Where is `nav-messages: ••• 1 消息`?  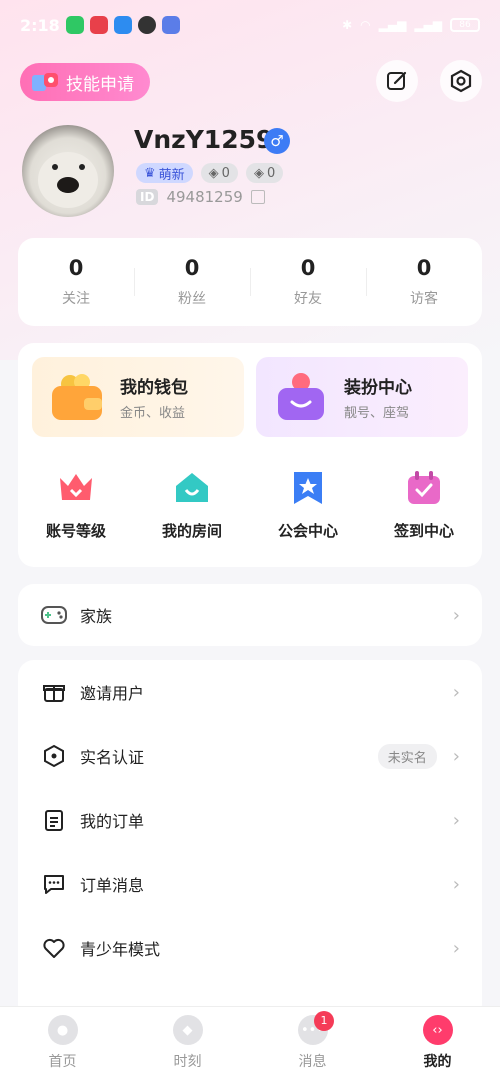 nav-messages: ••• 1 消息 is located at coordinates (312, 1043).